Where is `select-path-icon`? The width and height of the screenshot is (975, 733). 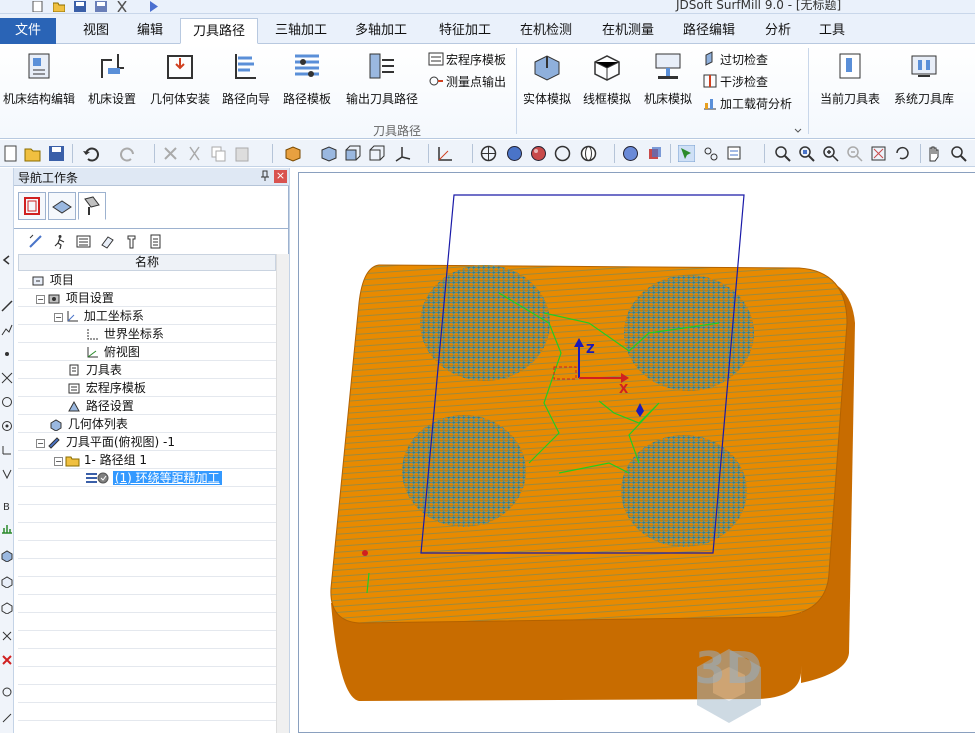 select-path-icon is located at coordinates (686, 153).